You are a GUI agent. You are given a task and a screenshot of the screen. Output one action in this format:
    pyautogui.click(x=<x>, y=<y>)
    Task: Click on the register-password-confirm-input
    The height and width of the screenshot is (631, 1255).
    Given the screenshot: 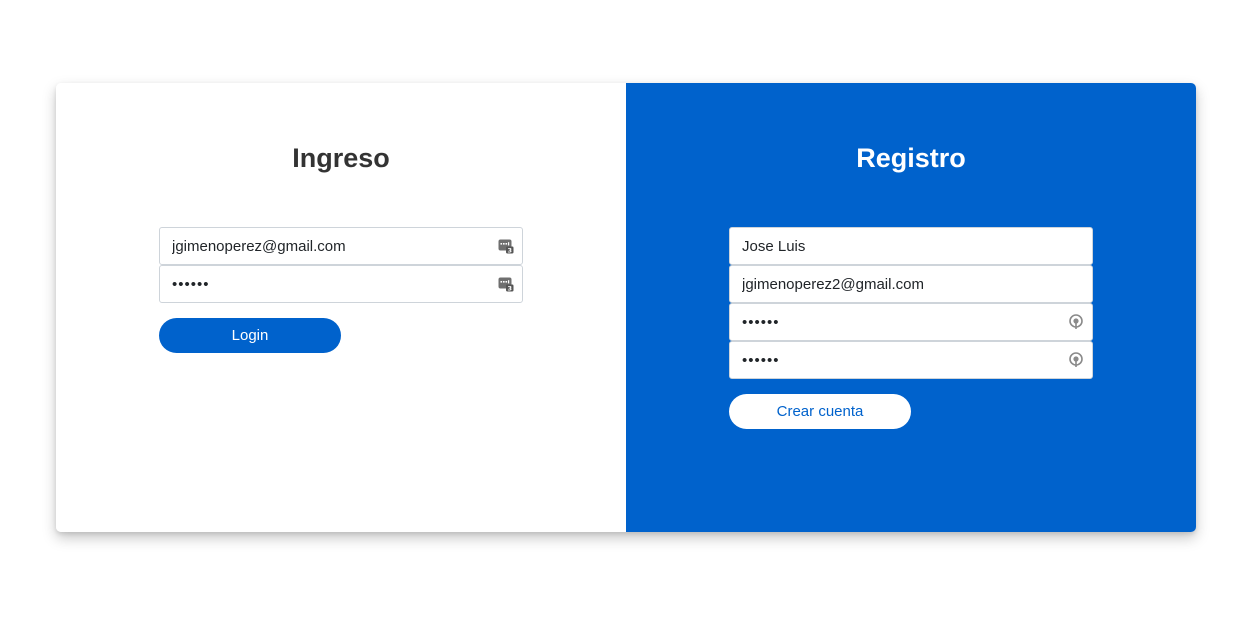 What is the action you would take?
    pyautogui.click(x=911, y=360)
    